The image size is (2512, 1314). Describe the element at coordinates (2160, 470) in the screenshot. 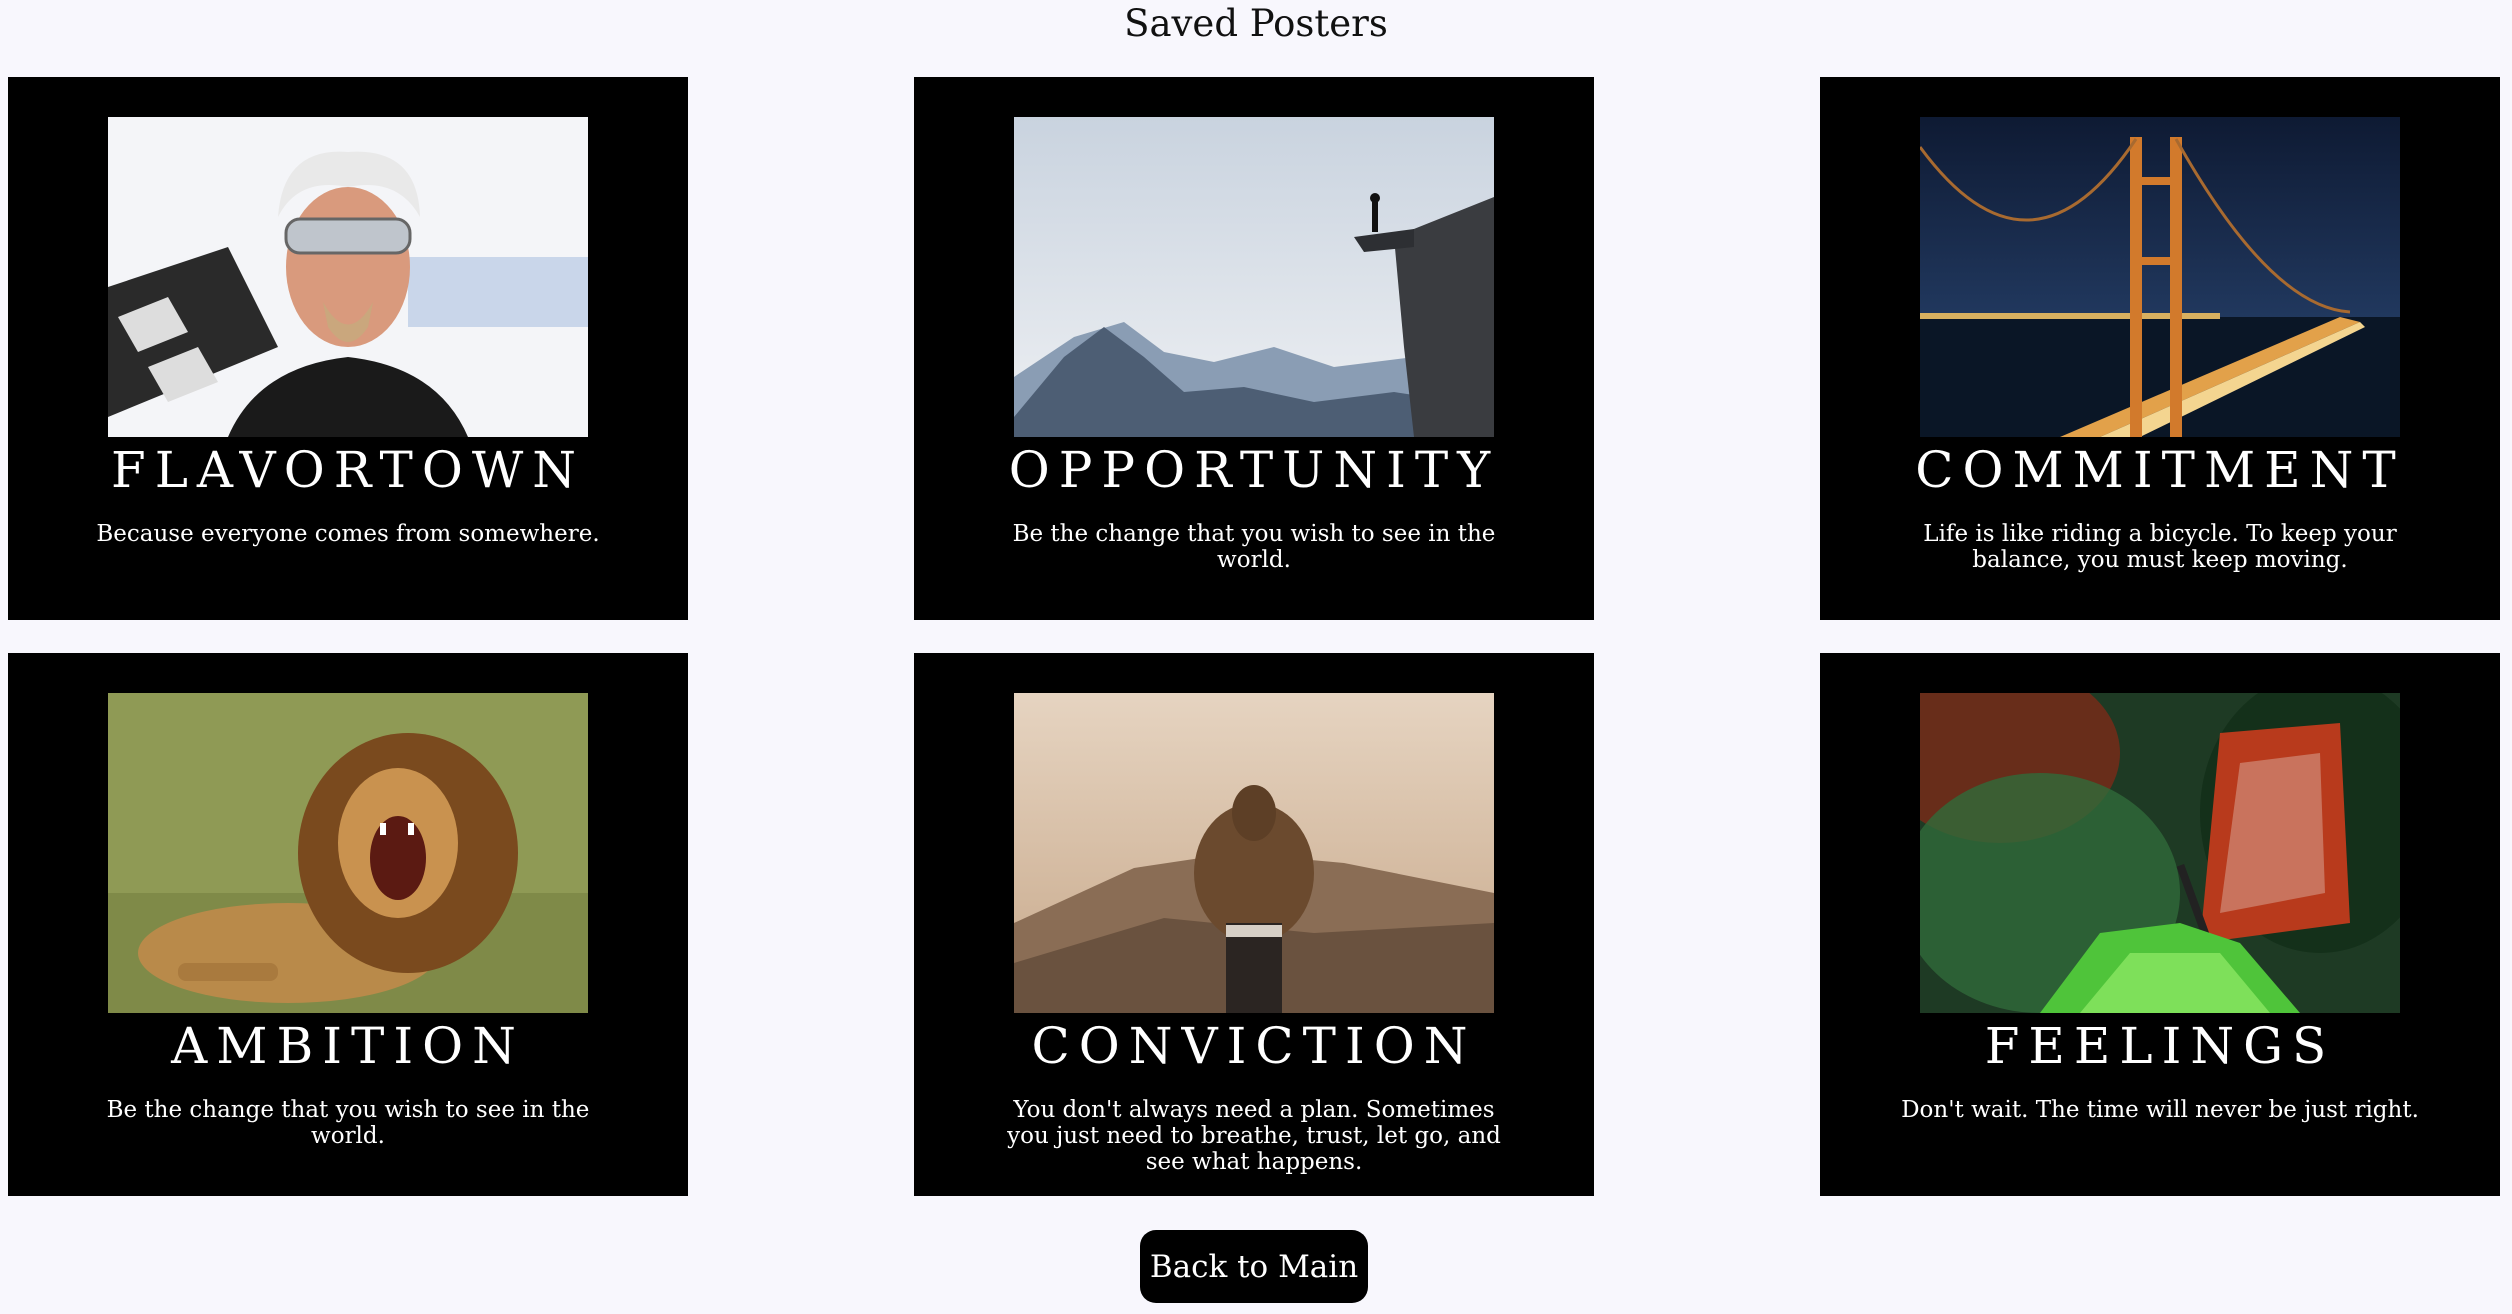

I see `poster-title: COMMITMENT` at that location.